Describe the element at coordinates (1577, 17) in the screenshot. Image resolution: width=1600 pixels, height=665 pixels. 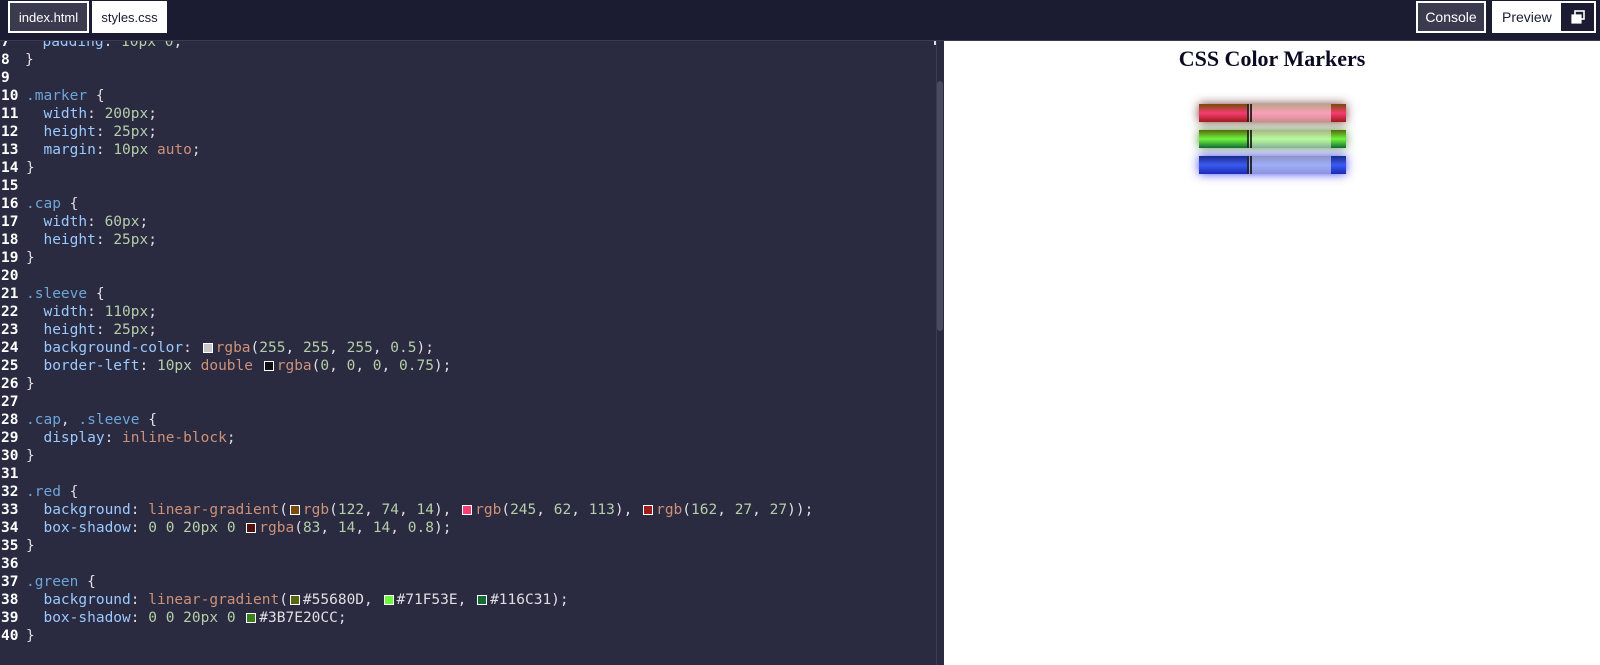
I see `popout-window-icon` at that location.